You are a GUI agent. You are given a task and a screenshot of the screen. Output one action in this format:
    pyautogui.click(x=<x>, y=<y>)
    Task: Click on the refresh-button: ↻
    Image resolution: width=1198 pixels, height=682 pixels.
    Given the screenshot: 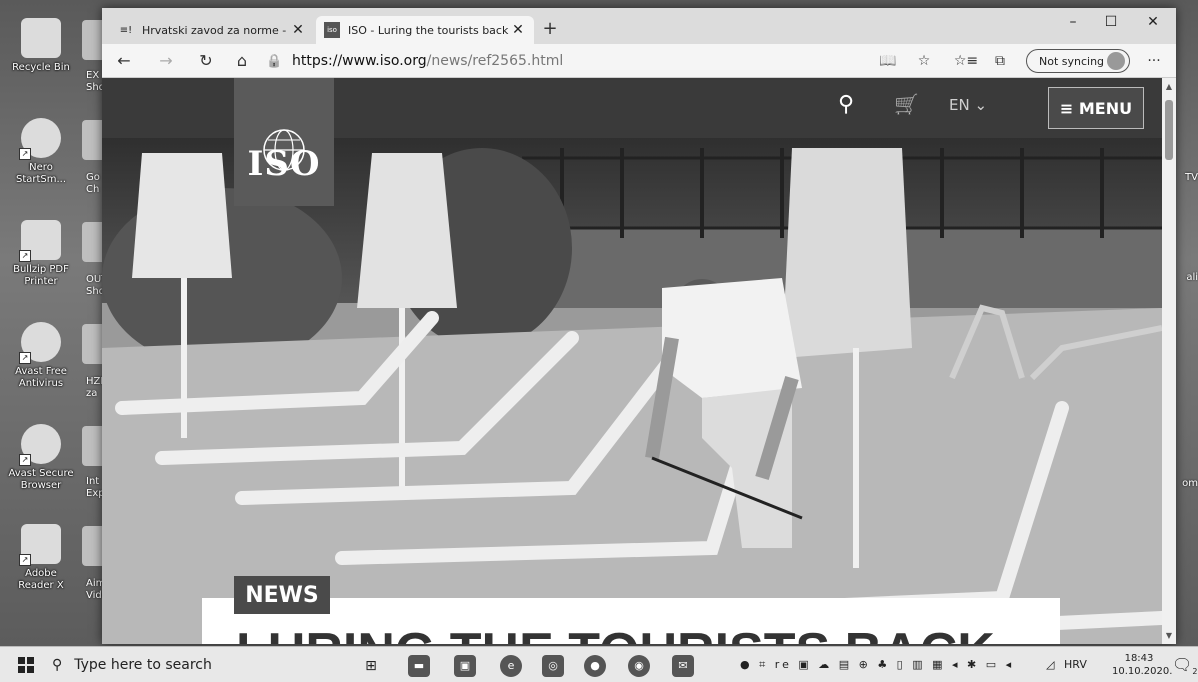 What is the action you would take?
    pyautogui.click(x=206, y=61)
    